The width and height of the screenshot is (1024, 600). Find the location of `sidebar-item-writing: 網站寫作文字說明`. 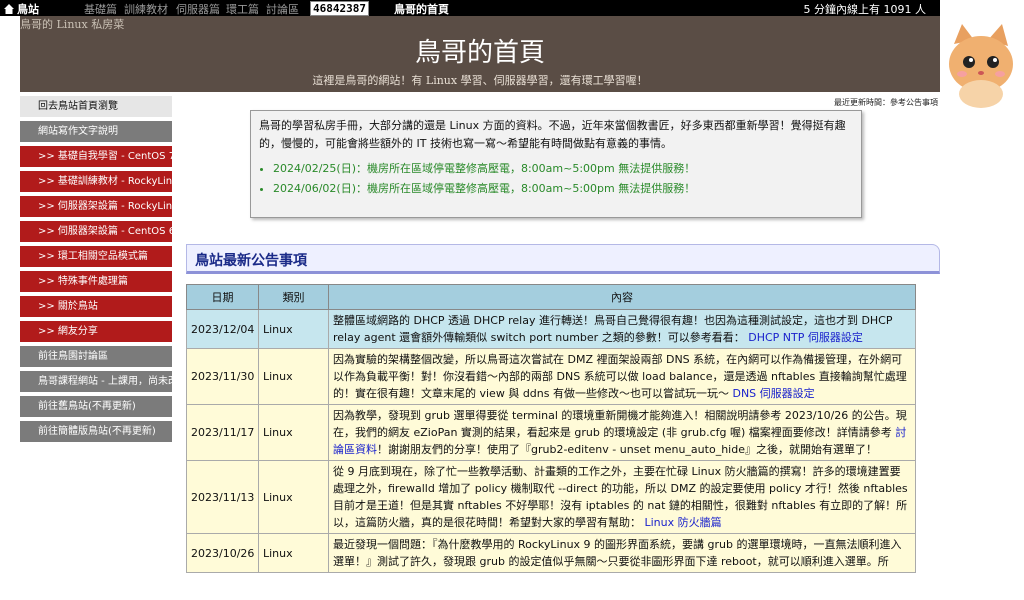

sidebar-item-writing: 網站寫作文字說明 is located at coordinates (96, 131).